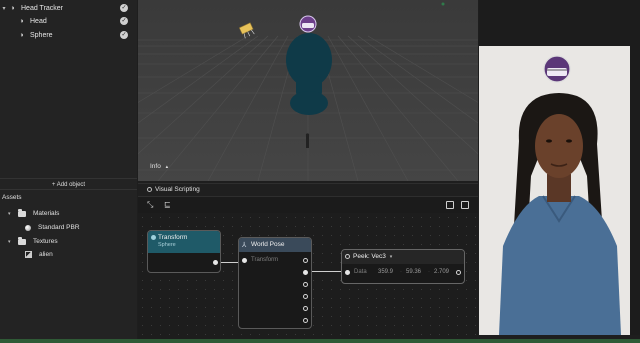  What do you see at coordinates (403, 257) in the screenshot?
I see `node-header: Peek: Vec3 ▾` at bounding box center [403, 257].